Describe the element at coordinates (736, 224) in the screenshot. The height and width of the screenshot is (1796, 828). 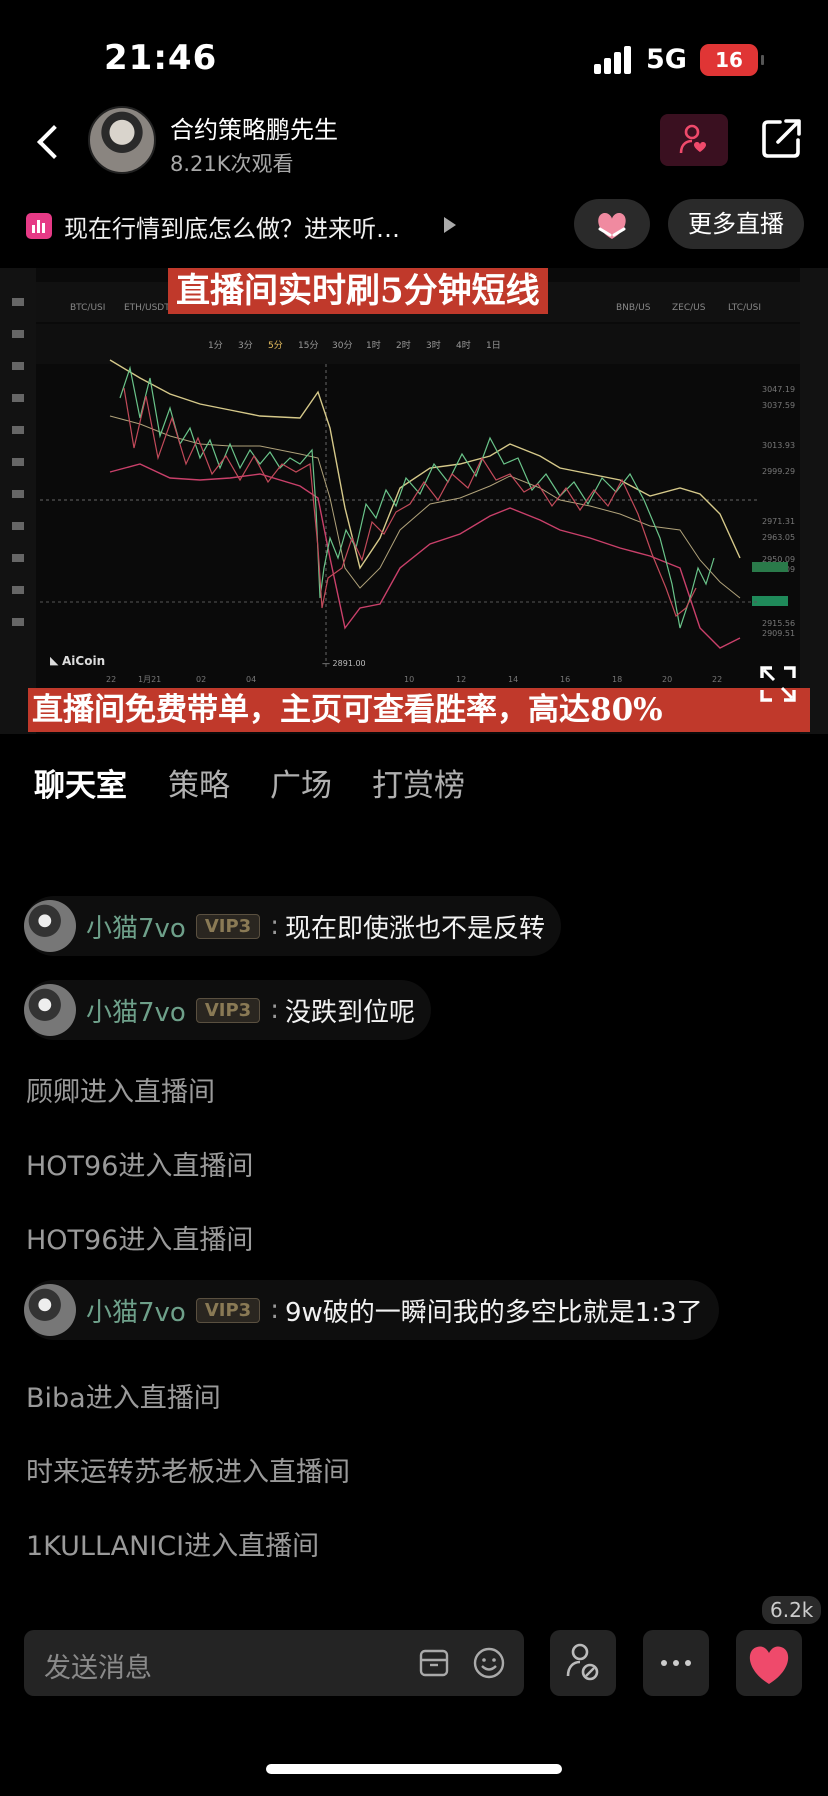
I see `more-live-button: 更多直播` at that location.